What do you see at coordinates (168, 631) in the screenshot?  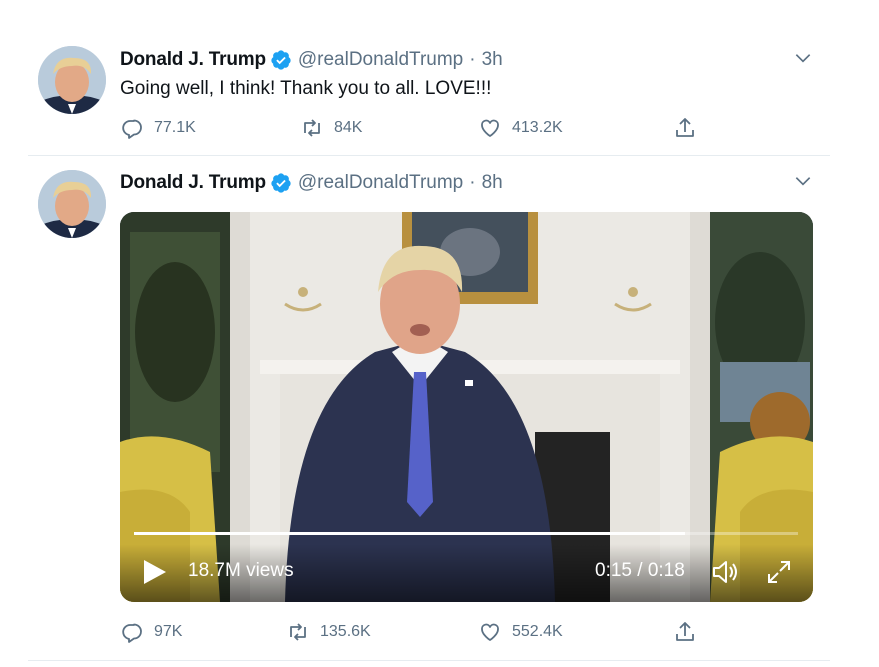 I see `reply-count: 97K` at bounding box center [168, 631].